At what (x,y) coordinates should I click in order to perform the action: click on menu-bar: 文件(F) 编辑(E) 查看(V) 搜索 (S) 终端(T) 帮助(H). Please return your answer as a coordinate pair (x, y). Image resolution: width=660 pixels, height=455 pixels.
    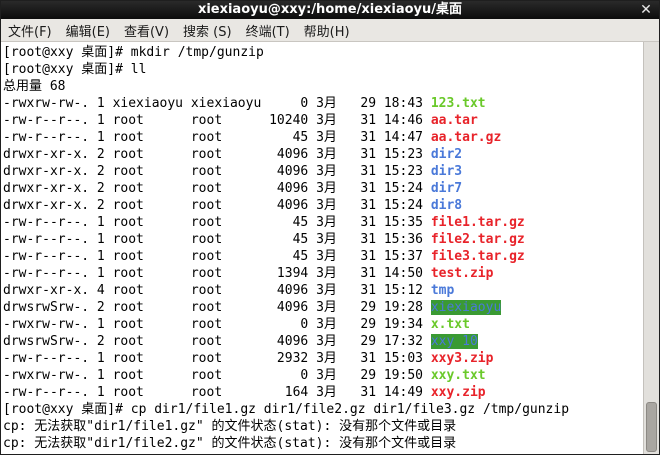
    Looking at the image, I should click on (330, 30).